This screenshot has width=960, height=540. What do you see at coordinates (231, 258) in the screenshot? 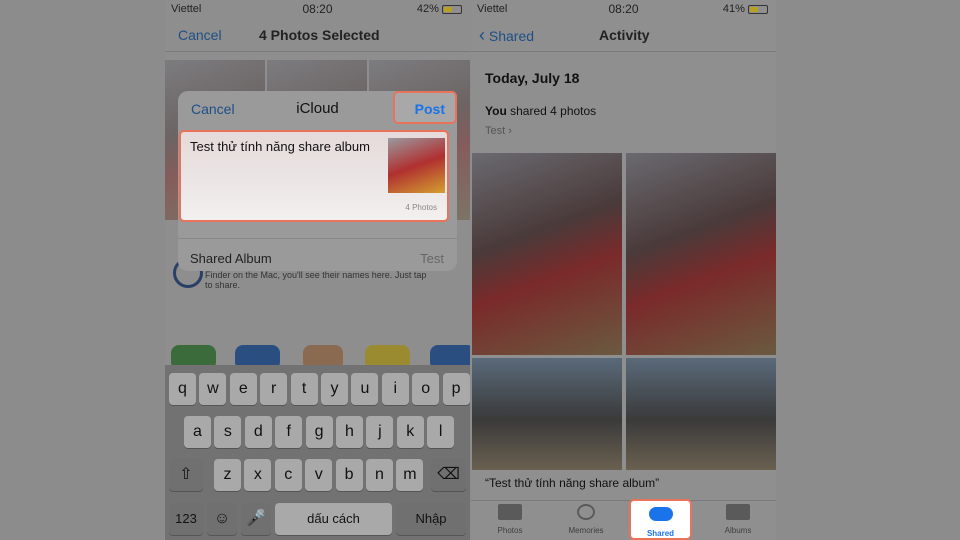
I see `shared-album-label: Shared Album` at bounding box center [231, 258].